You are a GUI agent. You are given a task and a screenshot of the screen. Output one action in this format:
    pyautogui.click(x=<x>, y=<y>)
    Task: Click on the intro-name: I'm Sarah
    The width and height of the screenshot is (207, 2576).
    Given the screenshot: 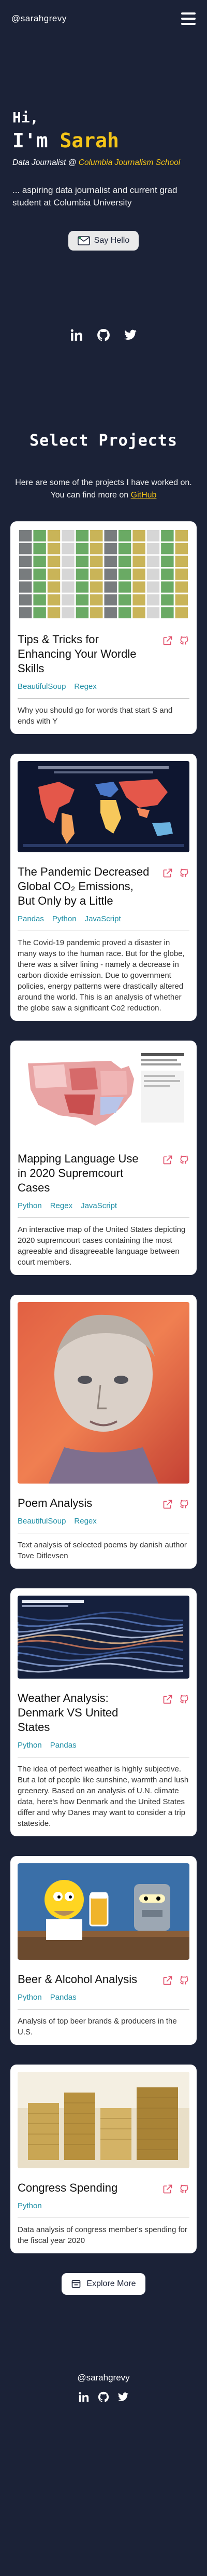 What is the action you would take?
    pyautogui.click(x=103, y=140)
    